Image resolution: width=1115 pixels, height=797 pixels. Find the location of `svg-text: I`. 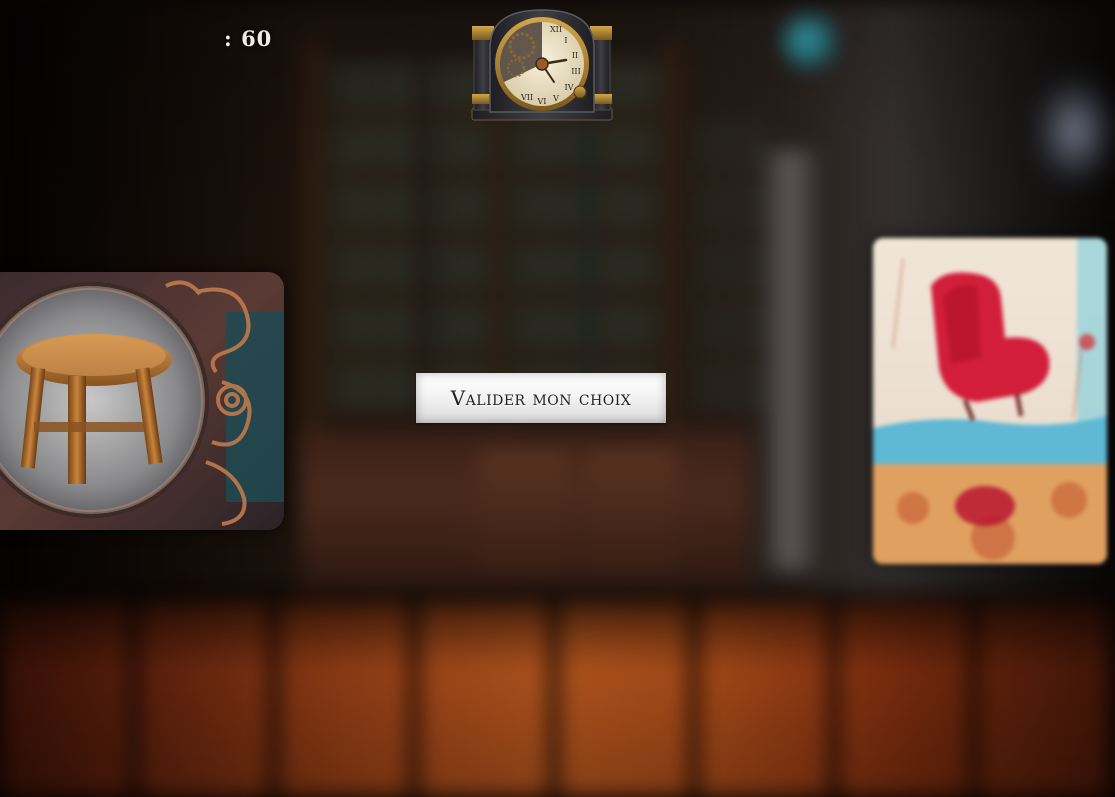

svg-text: I is located at coordinates (565, 40).